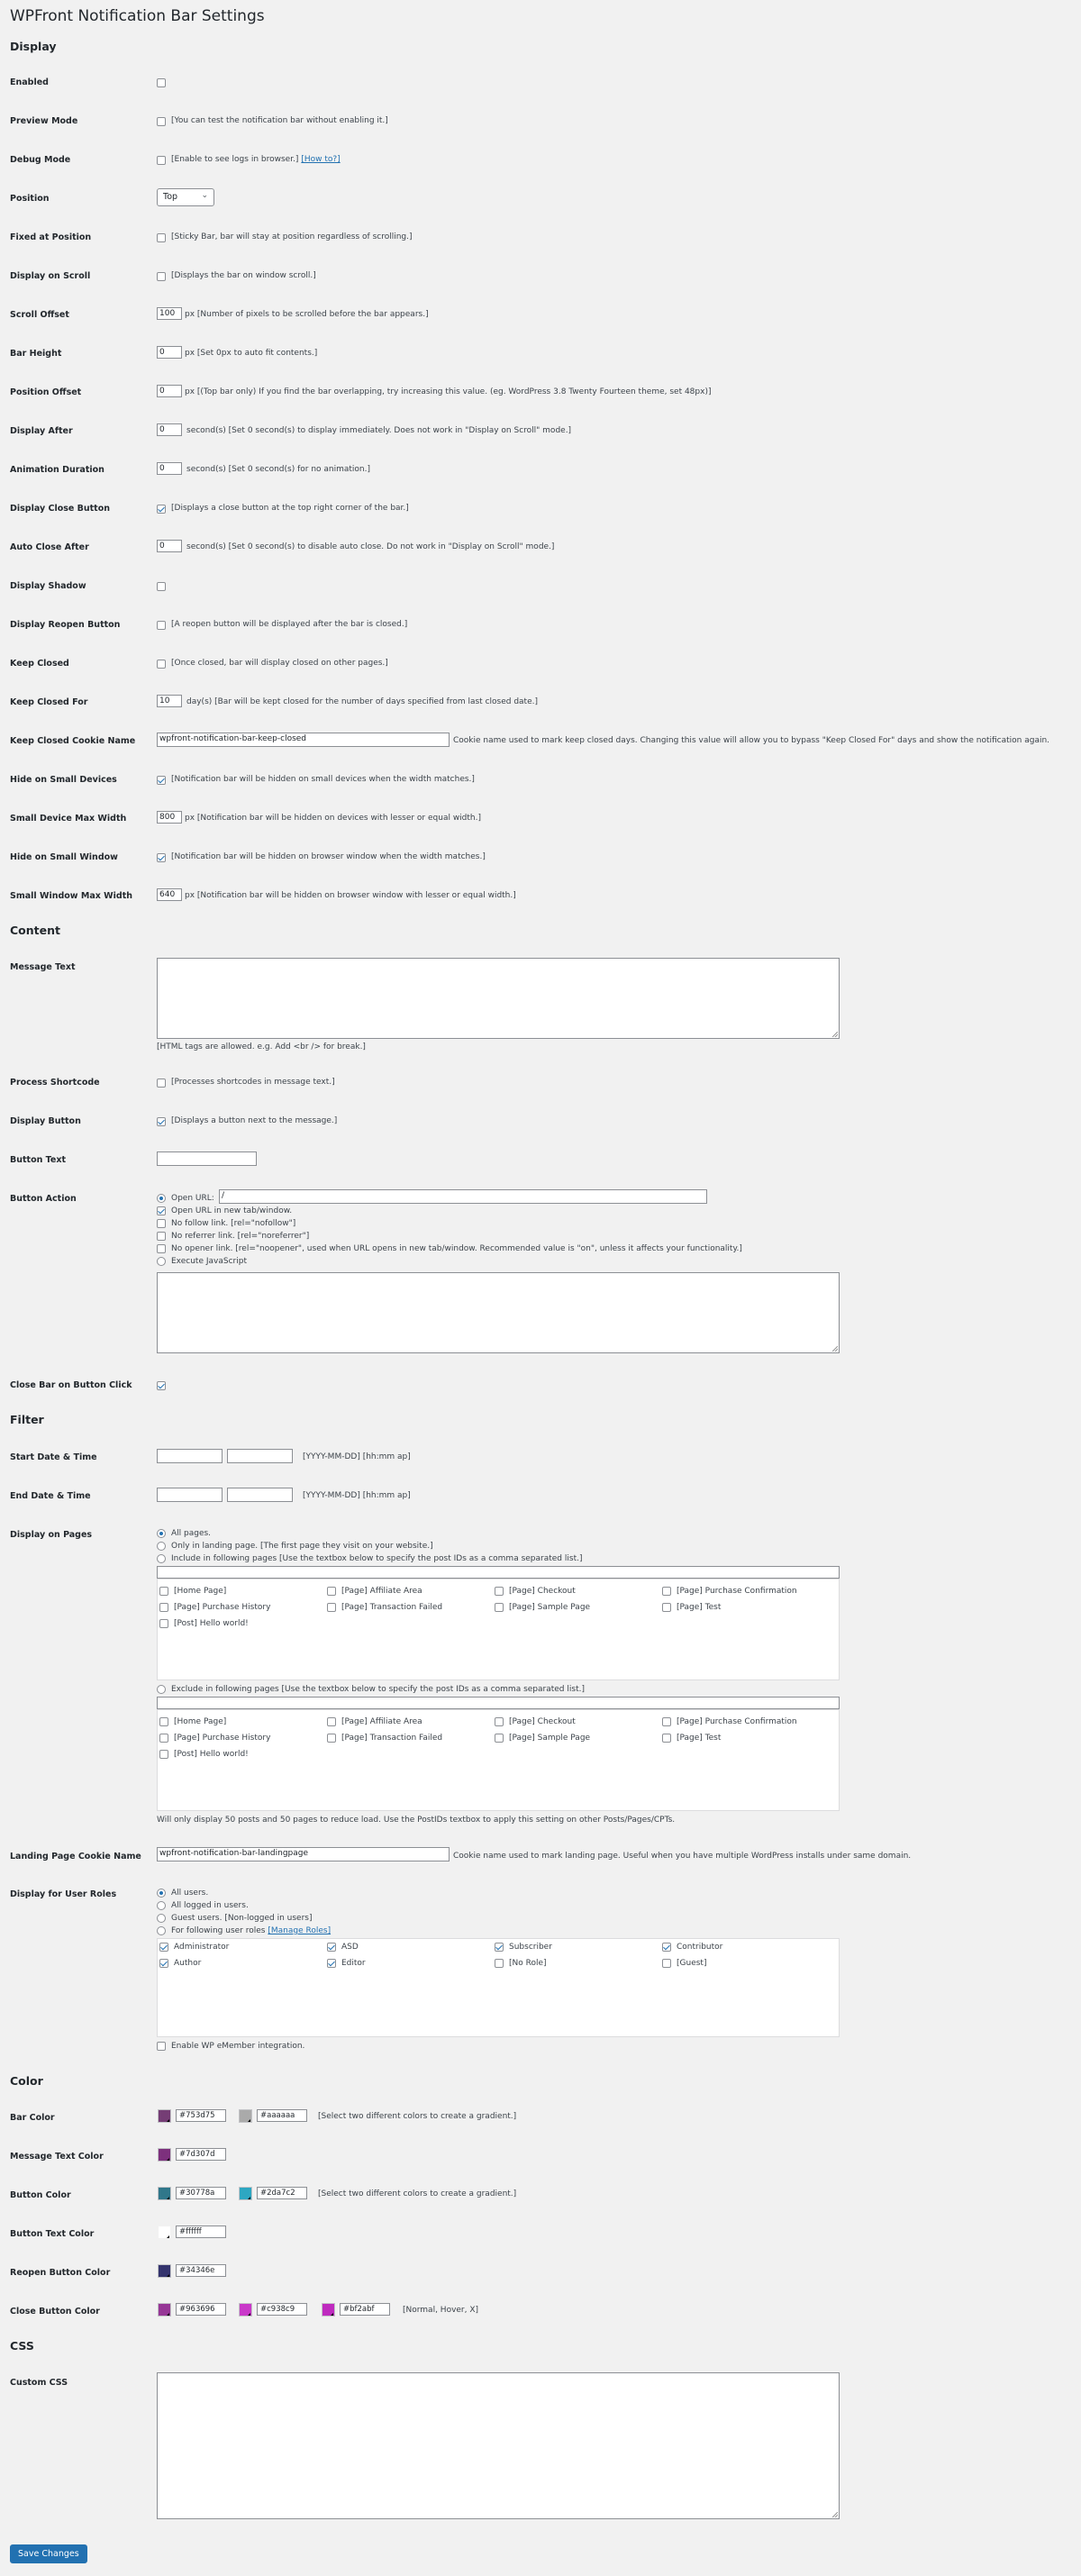 The image size is (1081, 2576). Describe the element at coordinates (169, 894) in the screenshot. I see `small-window-max-width-input: 640` at that location.